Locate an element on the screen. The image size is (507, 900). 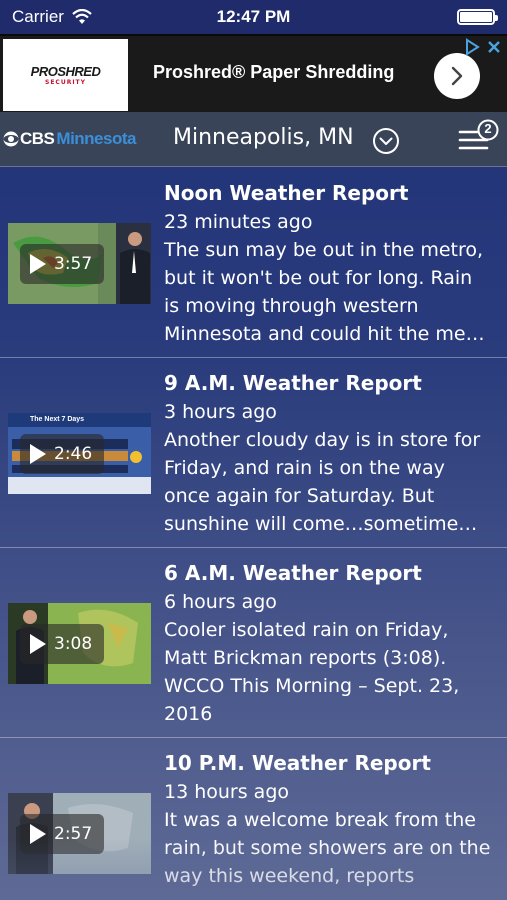
video-thumbnail: 3:57 is located at coordinates (79, 263).